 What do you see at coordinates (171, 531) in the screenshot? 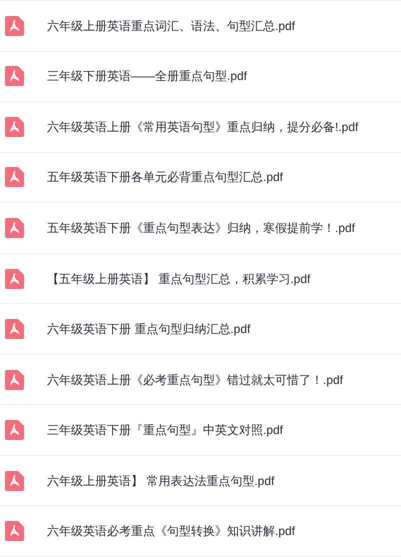
I see `file-name: 六年级英语必考重点《句型转换》知识讲解.pdf` at bounding box center [171, 531].